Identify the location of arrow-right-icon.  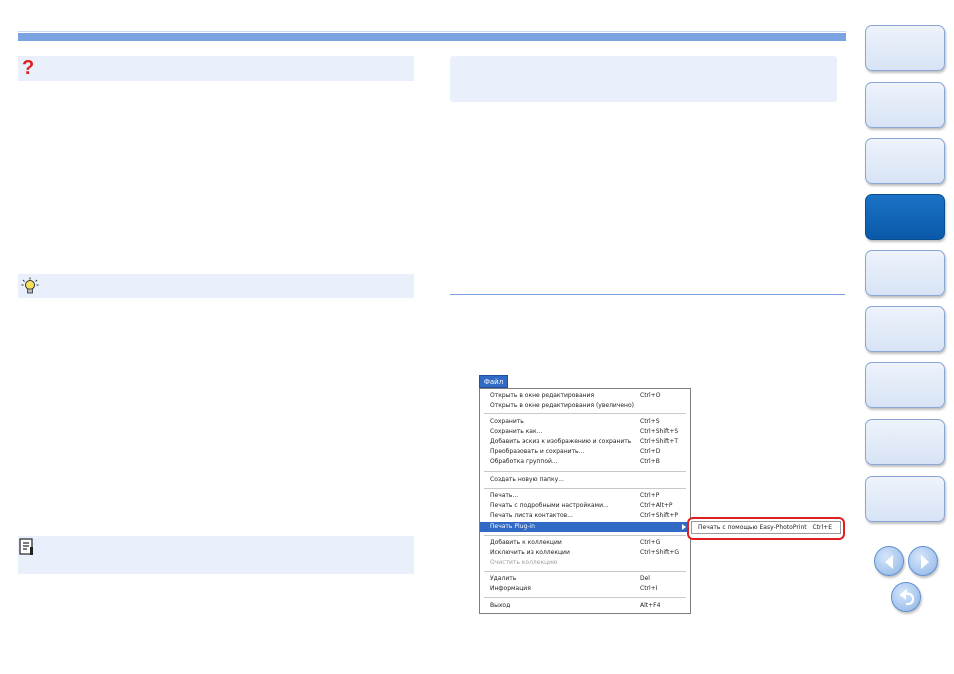
(925, 562).